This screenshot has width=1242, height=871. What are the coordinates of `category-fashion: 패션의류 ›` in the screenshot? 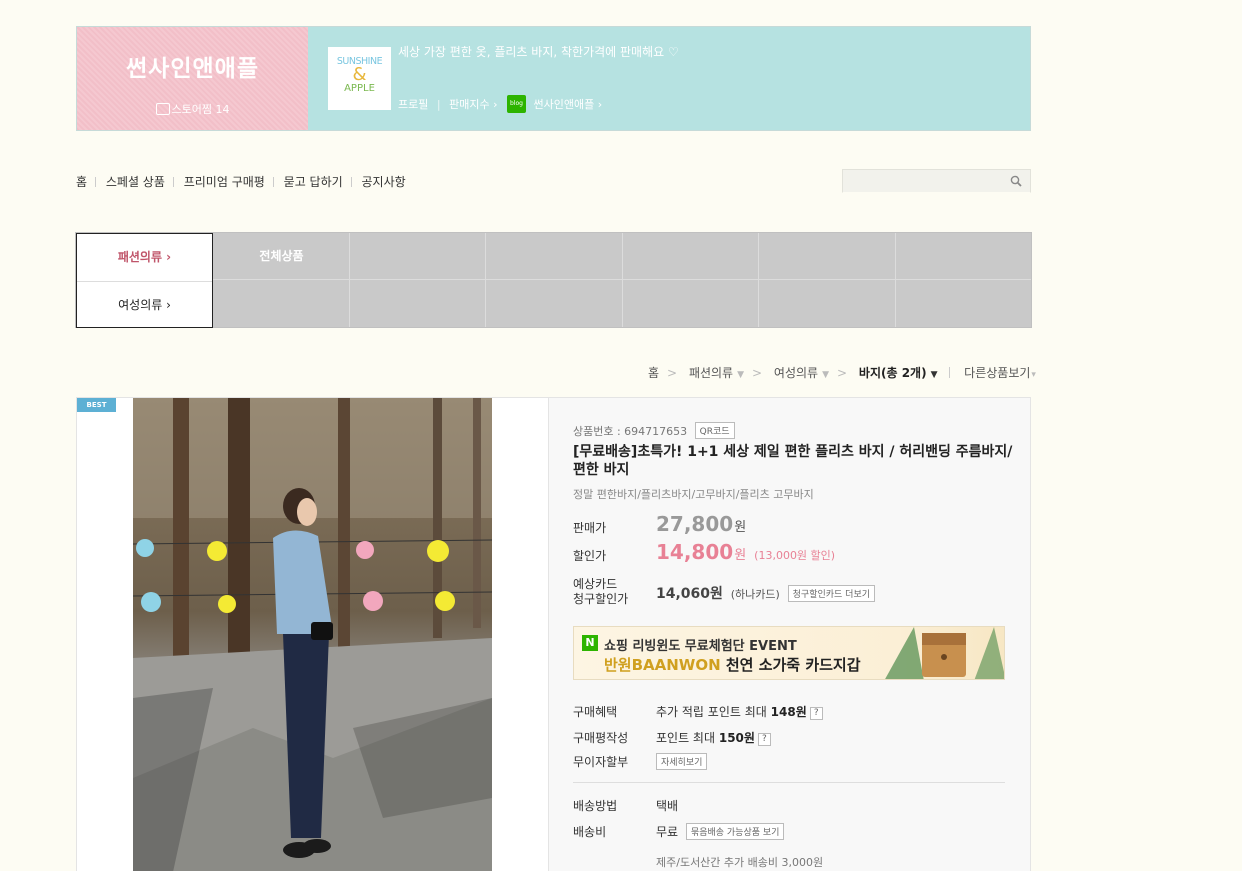 It's located at (144, 256).